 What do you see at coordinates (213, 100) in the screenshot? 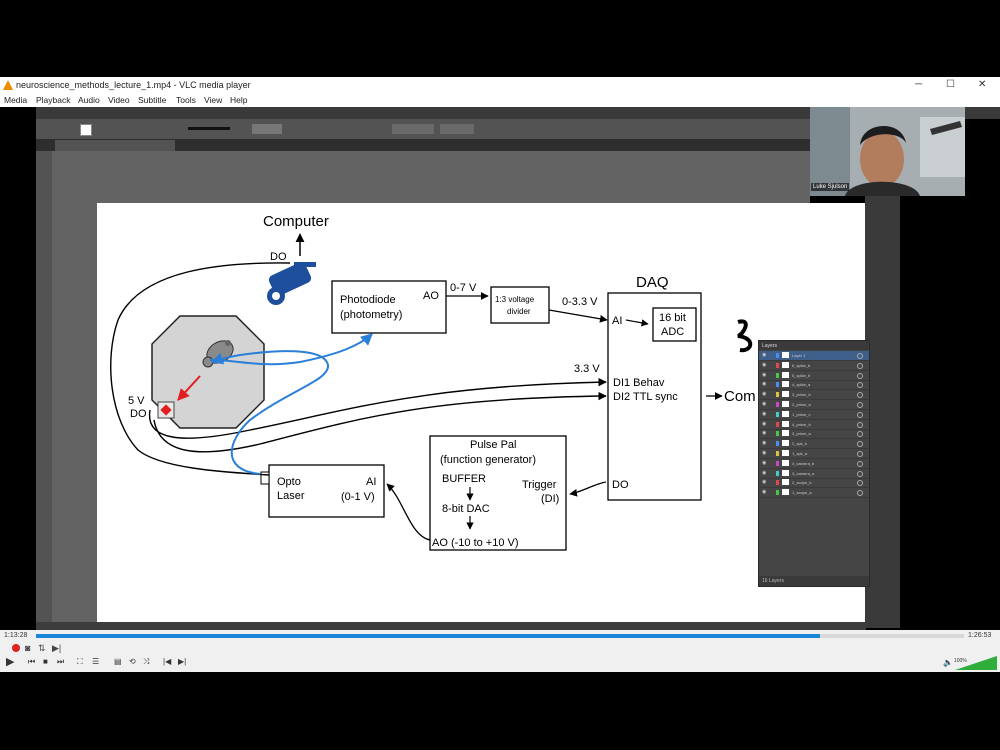
I see `menu-view: View` at bounding box center [213, 100].